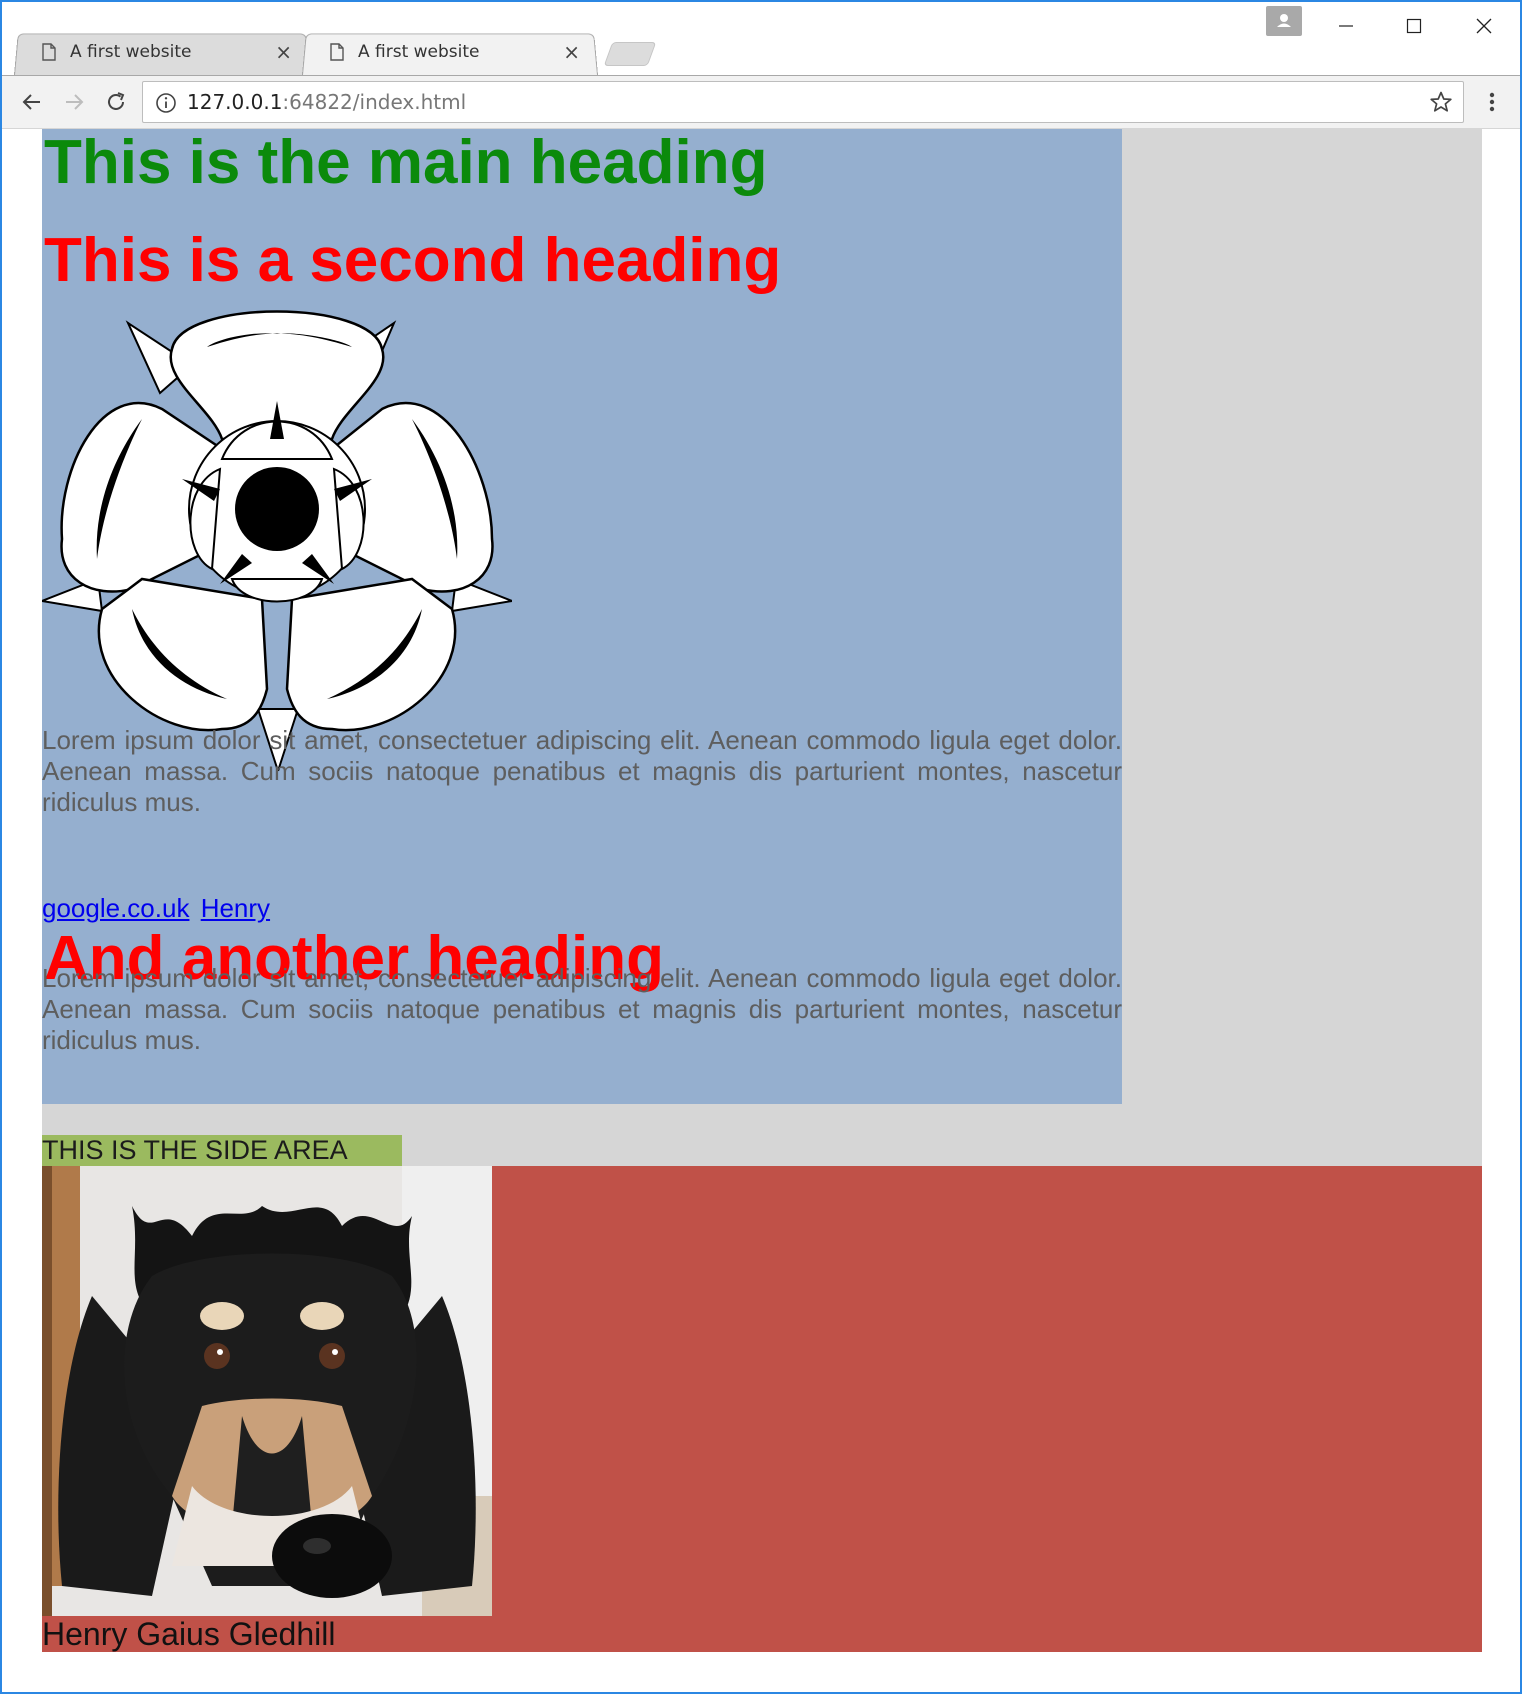 This screenshot has width=1522, height=1694. I want to click on second-heading: This is a second heading, so click(413, 260).